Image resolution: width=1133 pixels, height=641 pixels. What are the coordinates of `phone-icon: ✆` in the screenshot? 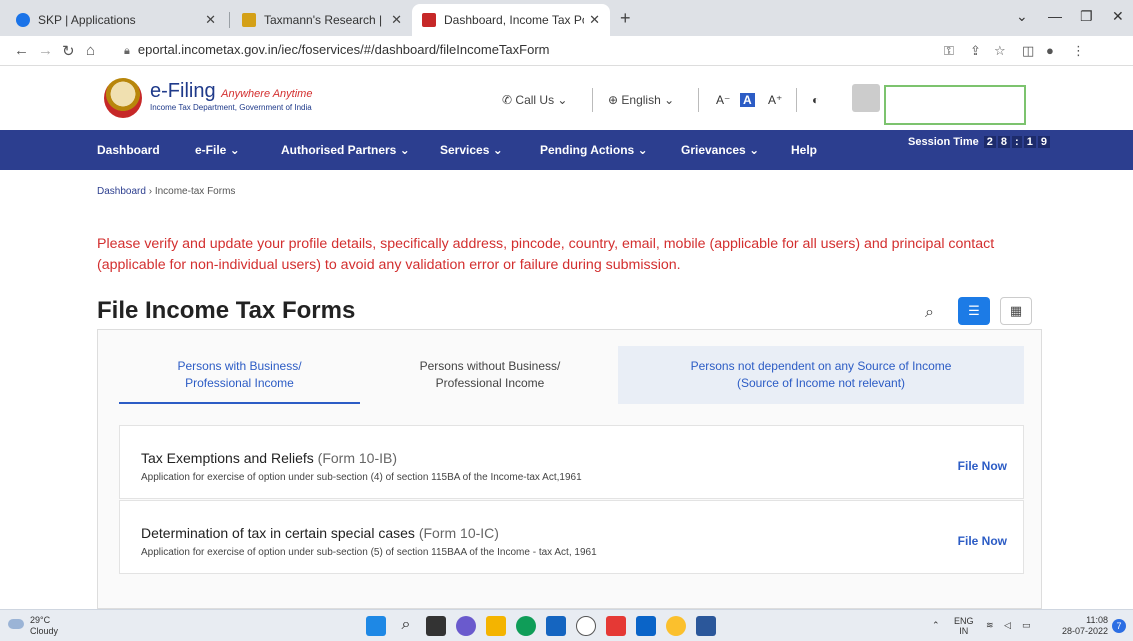 It's located at (507, 100).